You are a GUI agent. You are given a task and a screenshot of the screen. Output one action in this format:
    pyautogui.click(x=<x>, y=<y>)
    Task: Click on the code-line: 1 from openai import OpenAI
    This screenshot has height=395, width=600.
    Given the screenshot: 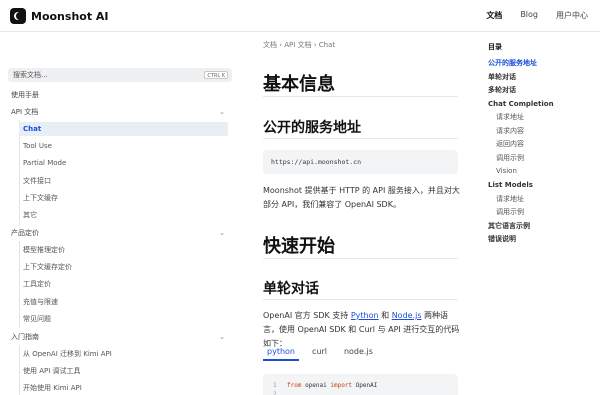 What is the action you would take?
    pyautogui.click(x=325, y=385)
    